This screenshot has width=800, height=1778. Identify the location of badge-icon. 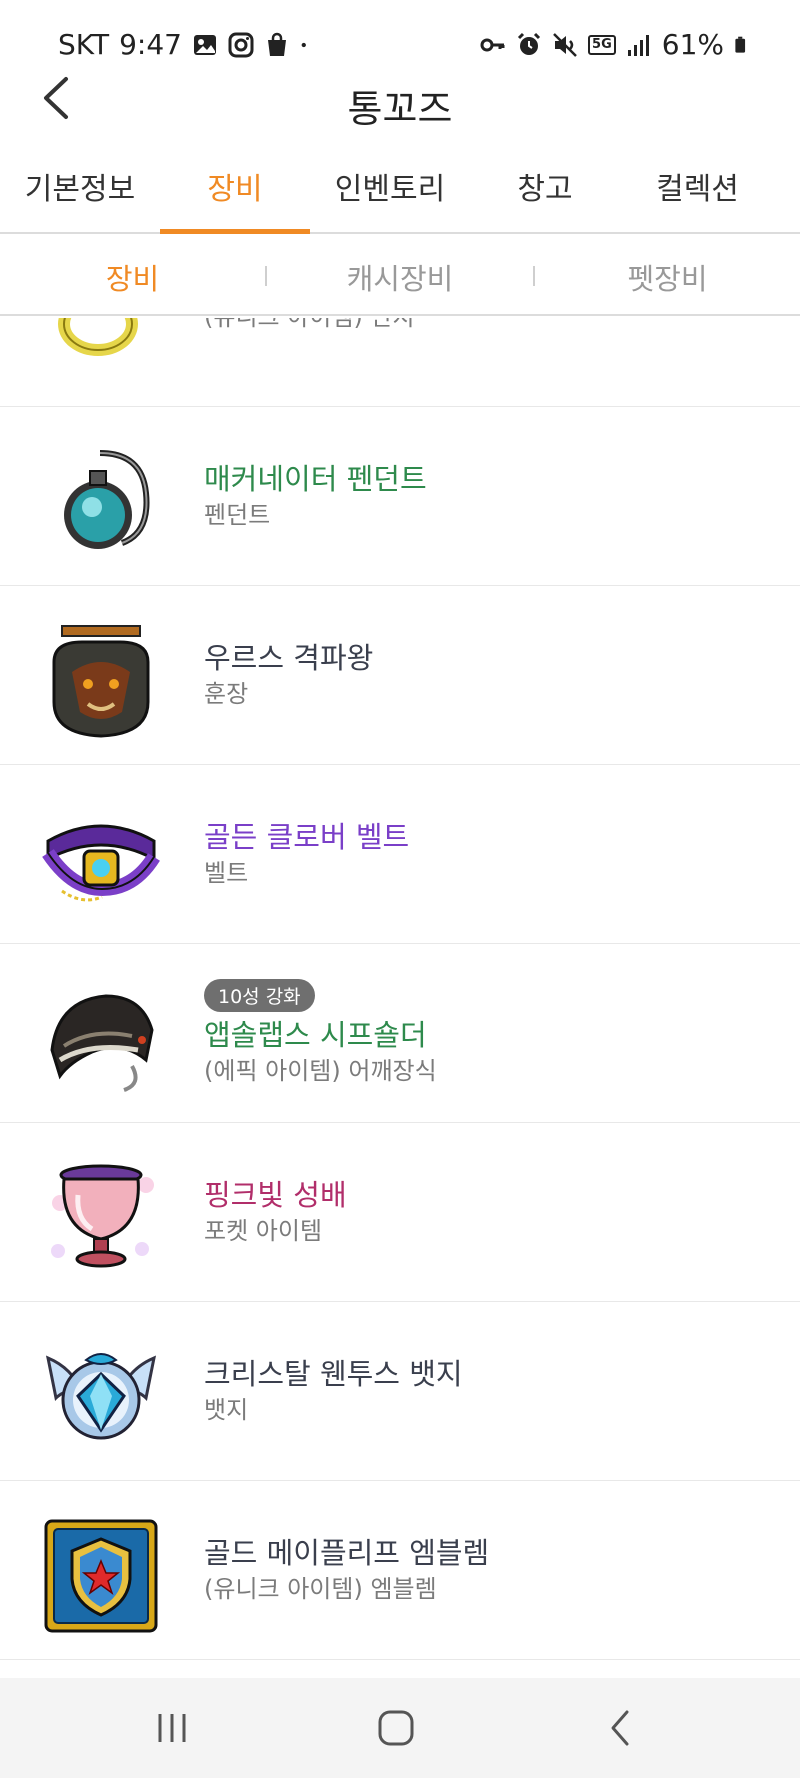
(101, 1396).